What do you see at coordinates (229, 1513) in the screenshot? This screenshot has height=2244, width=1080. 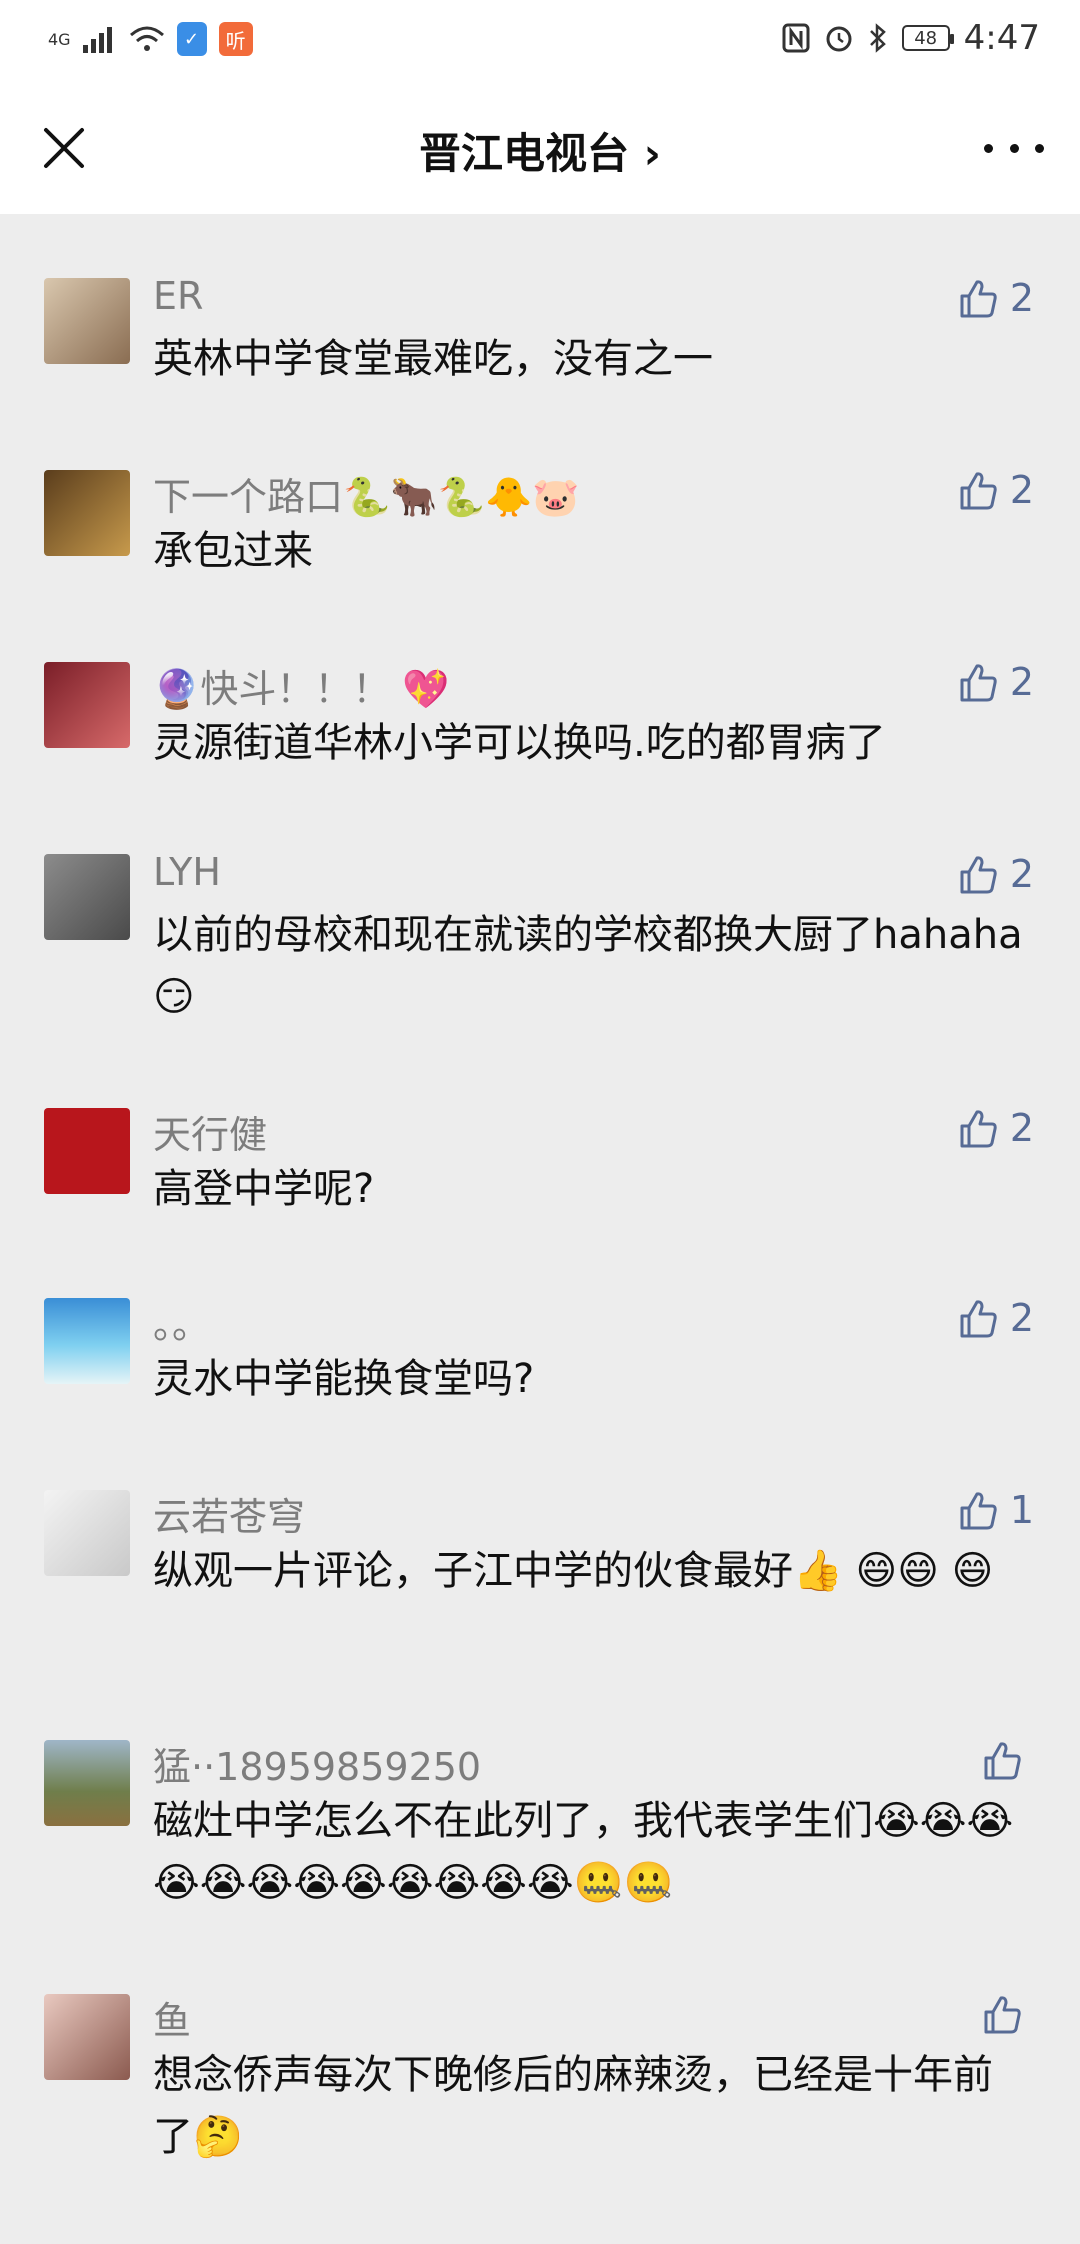 I see `comment-nickname: 云若苍穹` at bounding box center [229, 1513].